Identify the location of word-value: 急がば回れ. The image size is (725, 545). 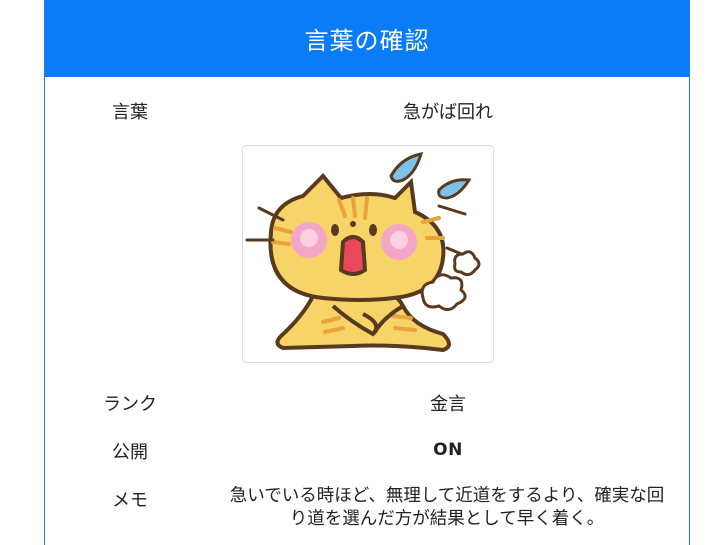
(448, 112).